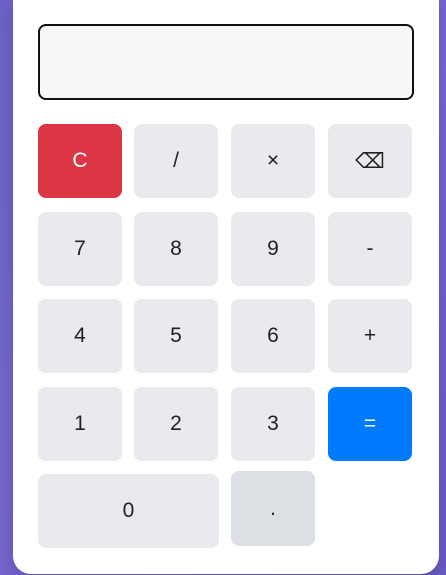 The width and height of the screenshot is (446, 575). Describe the element at coordinates (273, 508) in the screenshot. I see `decimal-button: .` at that location.